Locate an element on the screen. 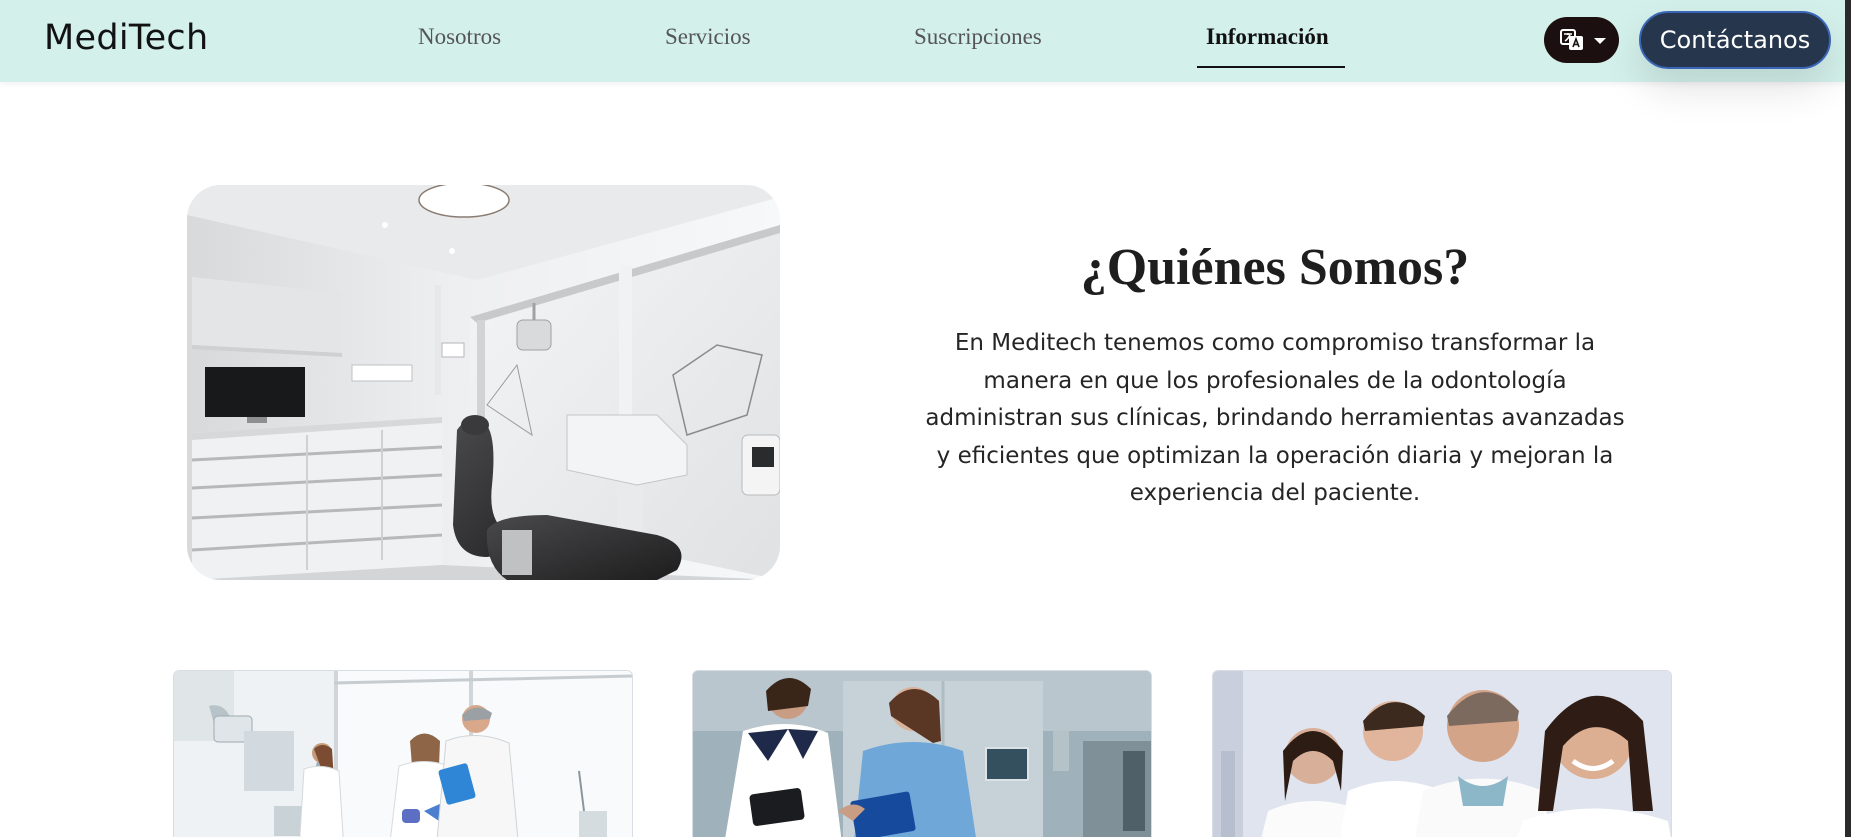  section-title: ¿Quiénes Somos? is located at coordinates (1275, 267).